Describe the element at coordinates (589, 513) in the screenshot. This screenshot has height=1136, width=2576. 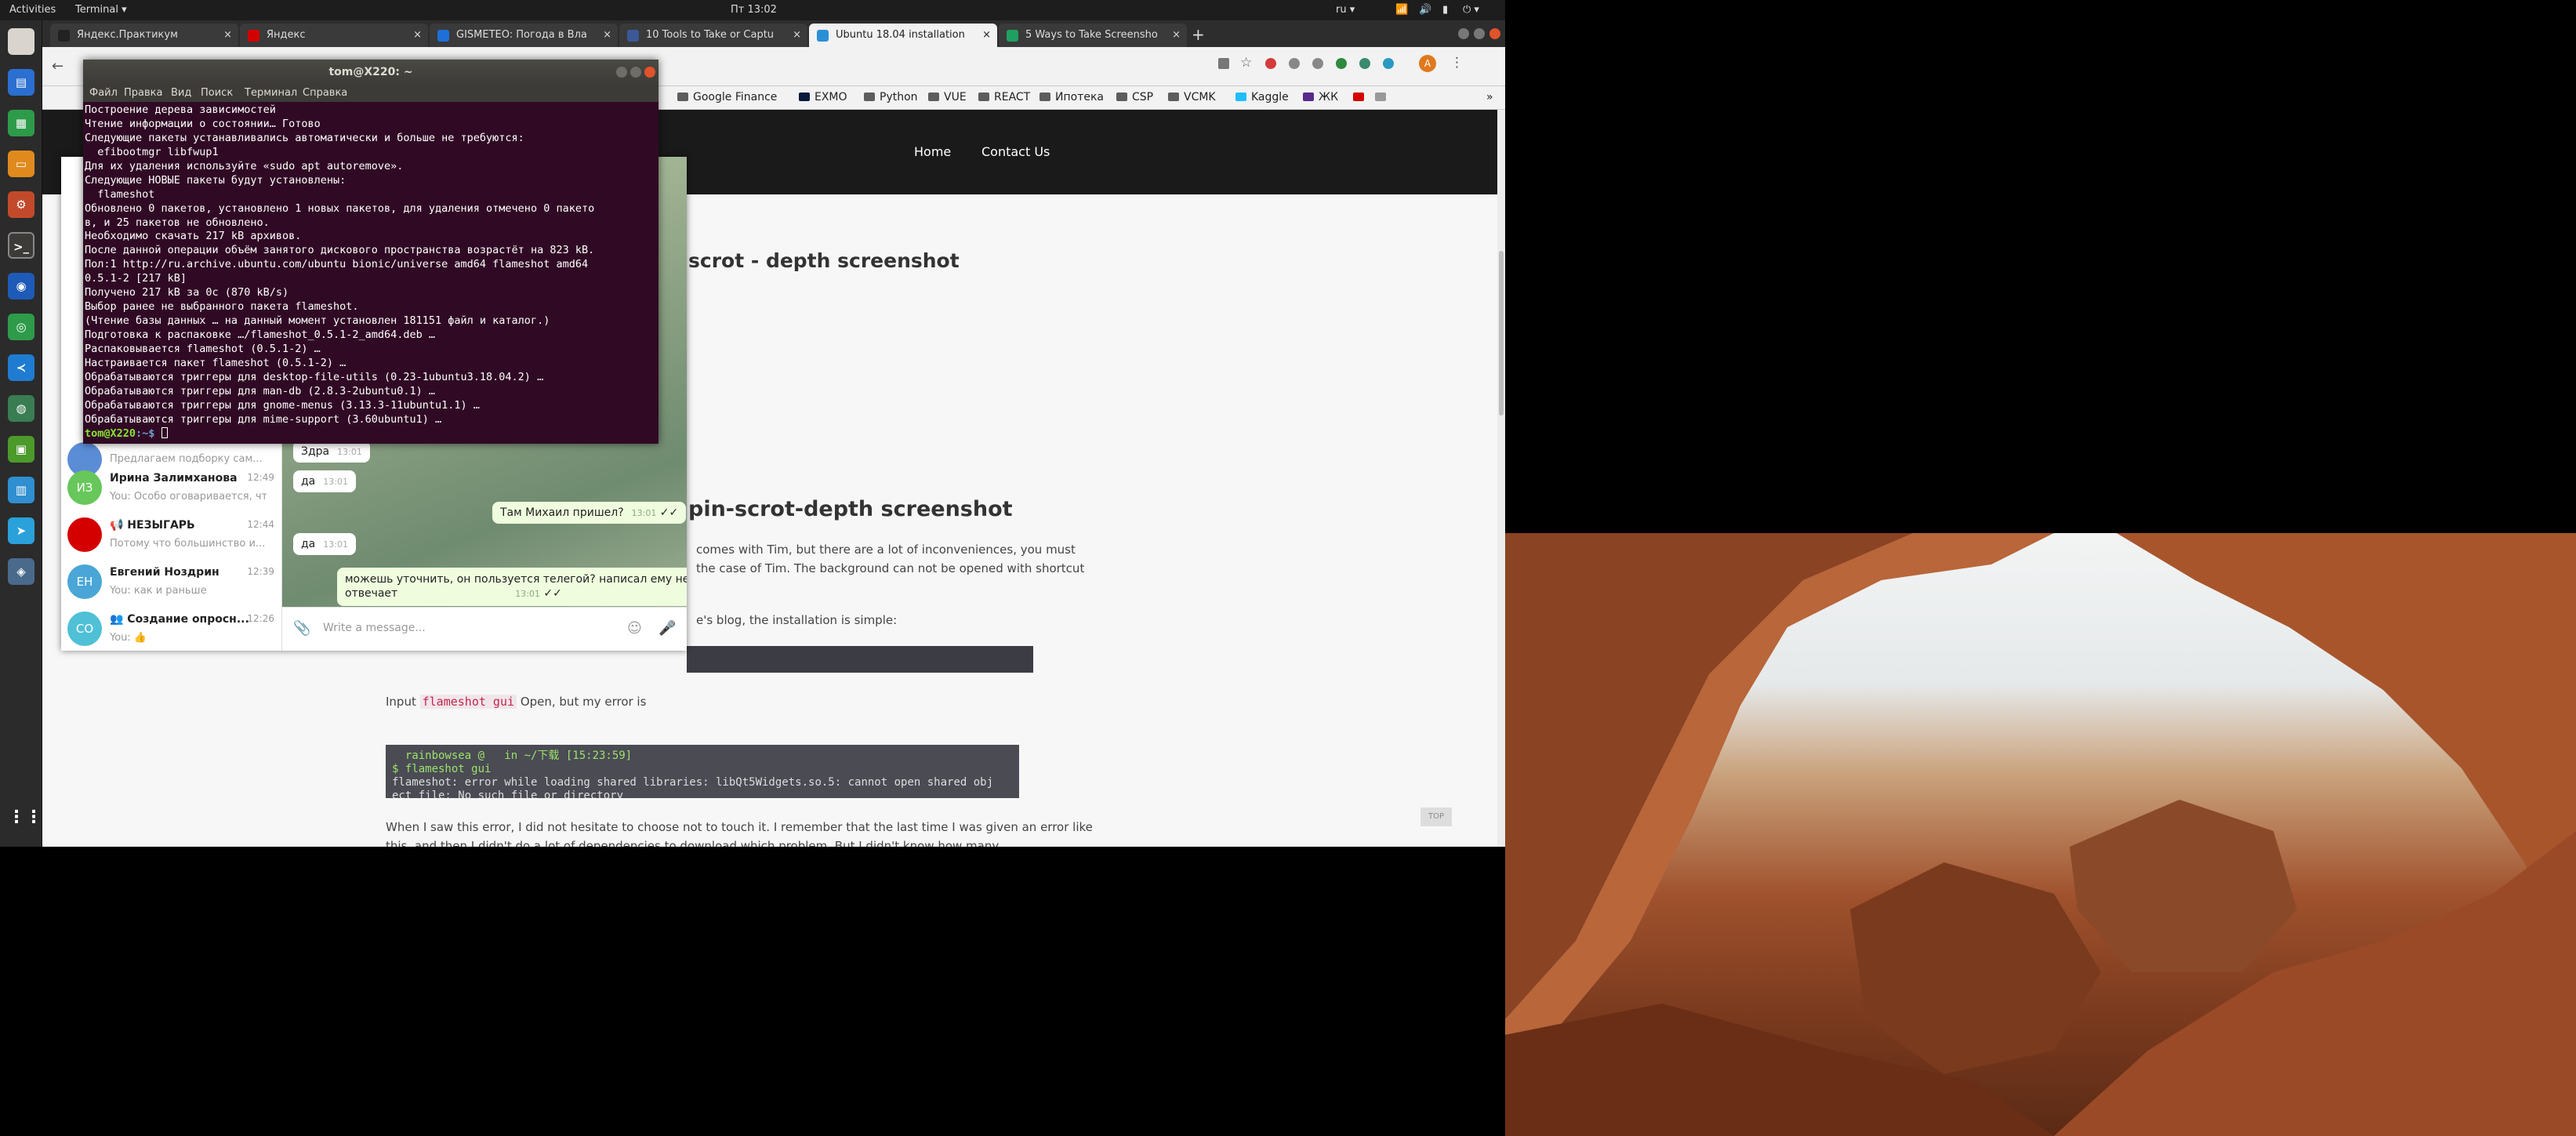
I see `message-bubble: Там Михаил пришел? 13:01 ✓✓` at that location.